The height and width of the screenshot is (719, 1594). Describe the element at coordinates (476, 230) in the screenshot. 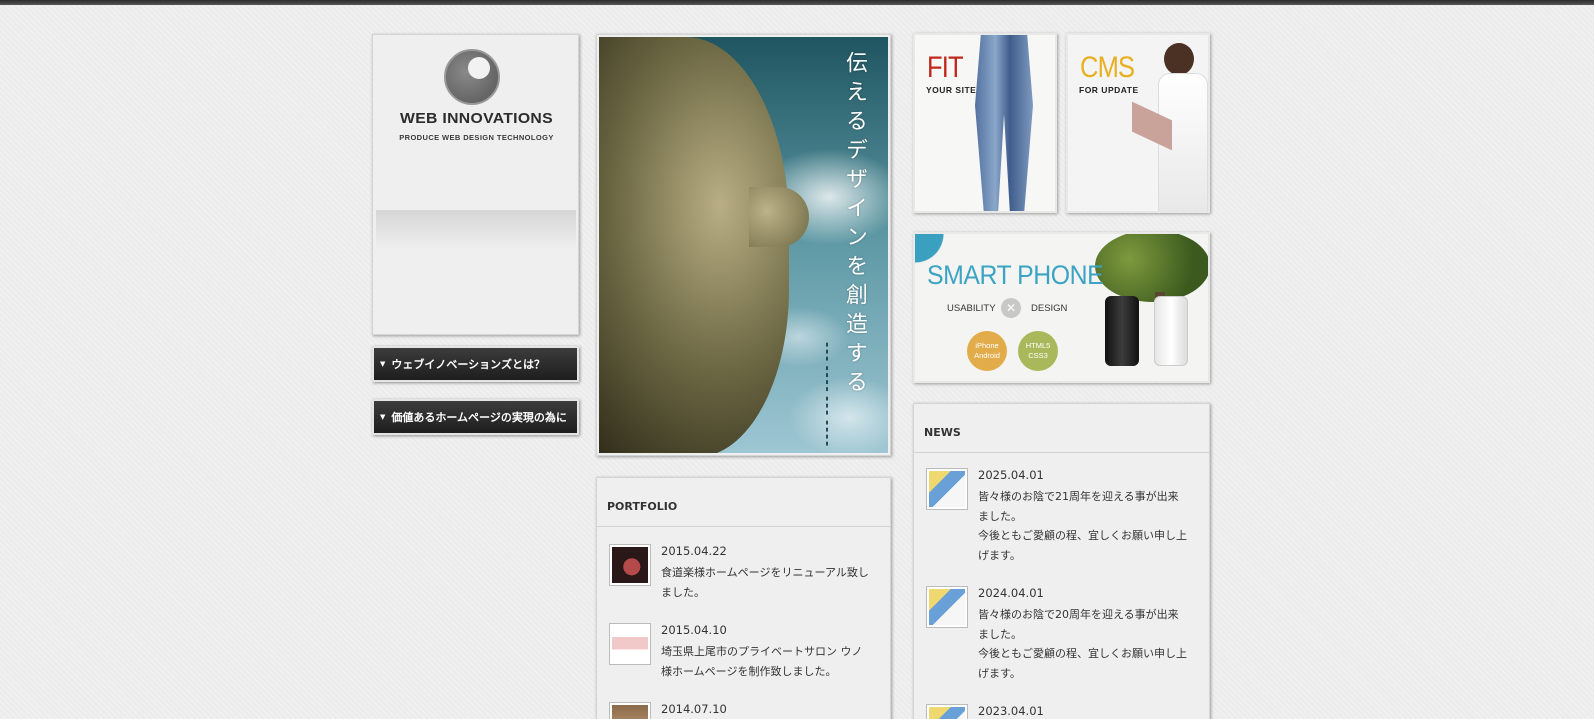

I see `logo-shade` at that location.